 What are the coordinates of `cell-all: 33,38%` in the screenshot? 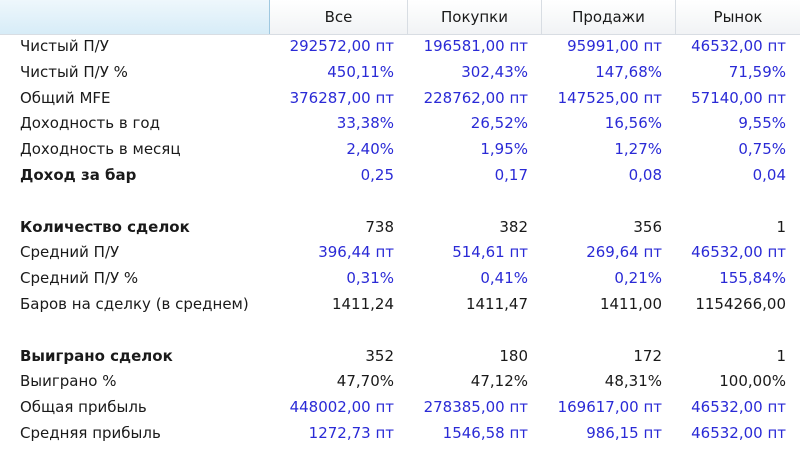 It's located at (365, 123).